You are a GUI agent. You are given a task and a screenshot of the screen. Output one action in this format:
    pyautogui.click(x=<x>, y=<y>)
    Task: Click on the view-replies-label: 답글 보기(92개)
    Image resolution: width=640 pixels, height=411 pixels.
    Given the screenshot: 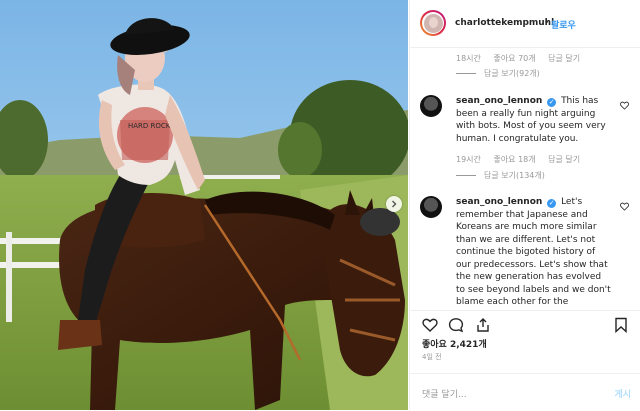 What is the action you would take?
    pyautogui.click(x=512, y=73)
    